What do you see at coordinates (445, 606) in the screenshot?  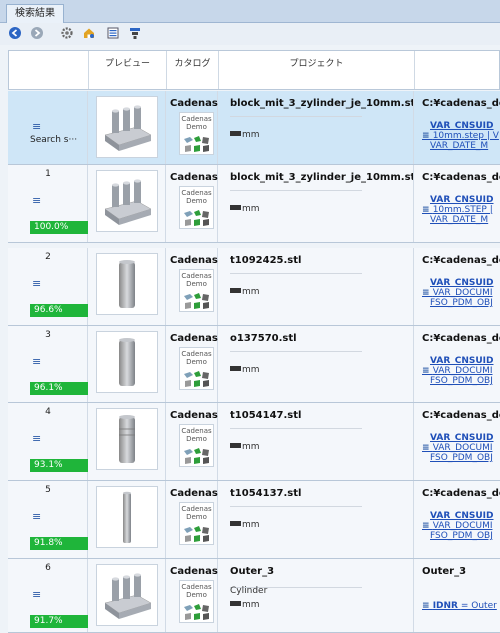 I see `attribute-link-2: IDNR` at bounding box center [445, 606].